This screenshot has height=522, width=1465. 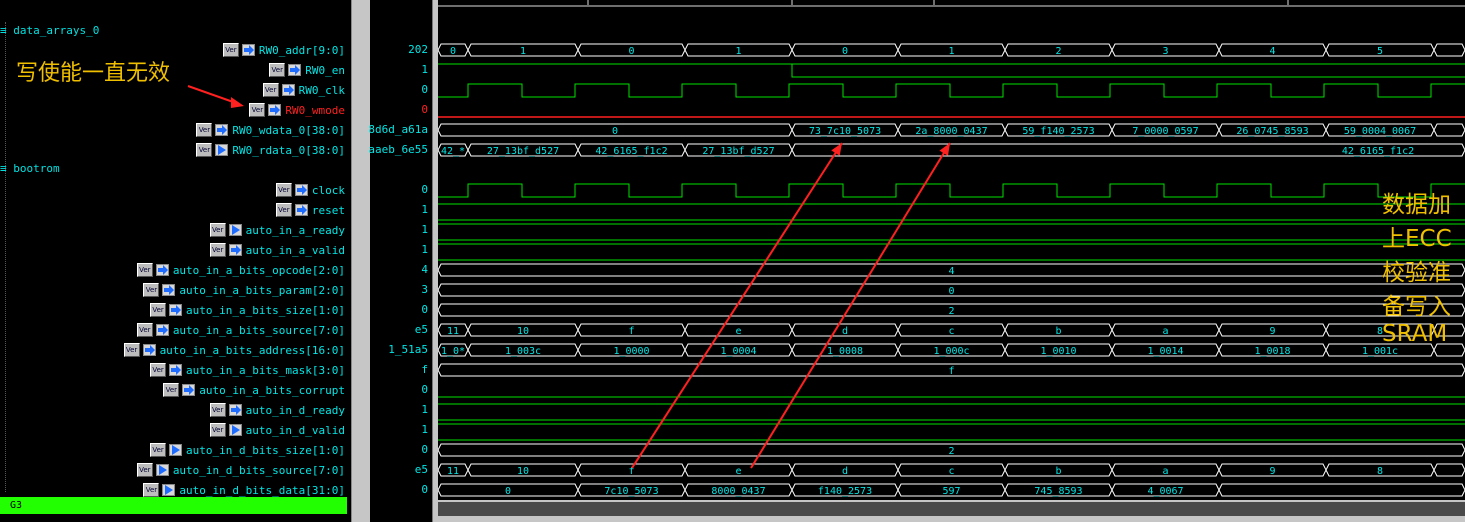 What do you see at coordinates (240, 470) in the screenshot?
I see `signal-row: Ver auto_in_d_bits_source[7:0]` at bounding box center [240, 470].